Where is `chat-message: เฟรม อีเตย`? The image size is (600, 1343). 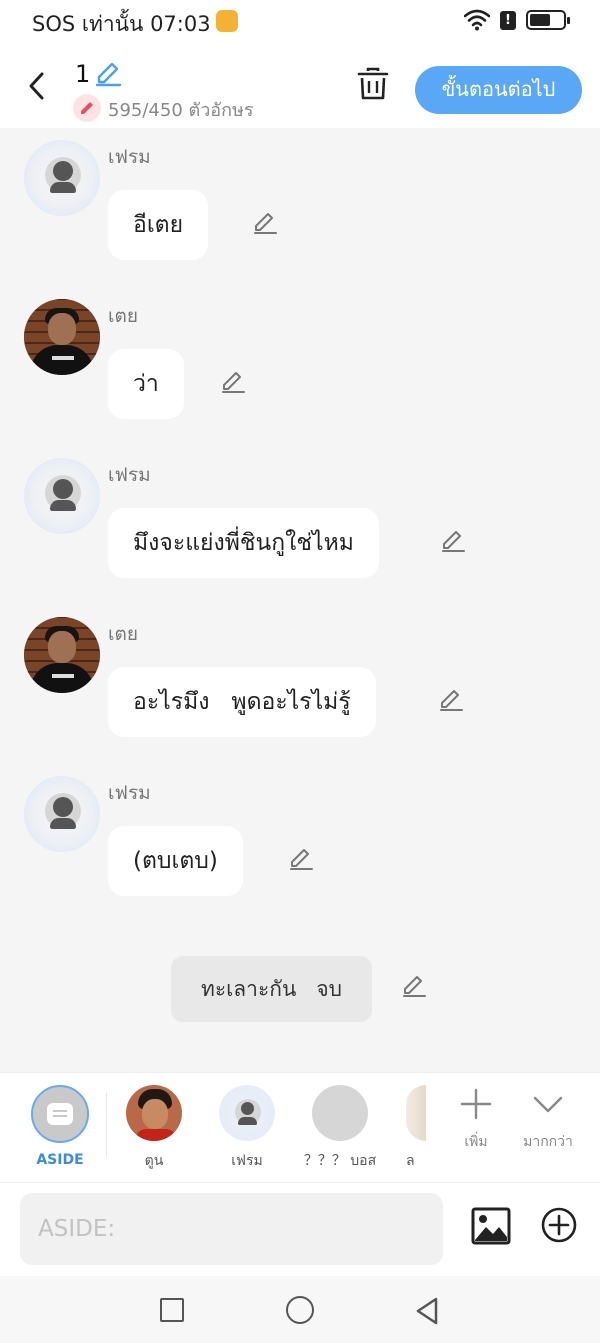 chat-message: เฟรม อีเตย is located at coordinates (300, 203).